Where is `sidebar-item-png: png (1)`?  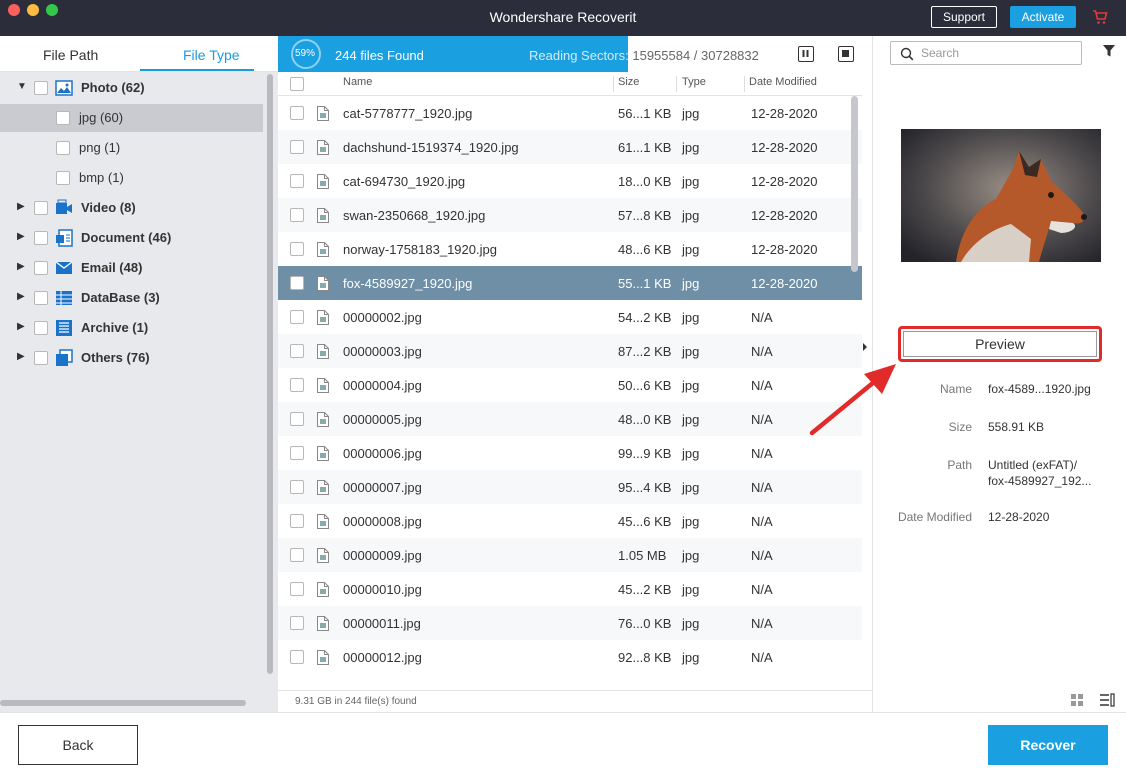 sidebar-item-png: png (1) is located at coordinates (131, 148).